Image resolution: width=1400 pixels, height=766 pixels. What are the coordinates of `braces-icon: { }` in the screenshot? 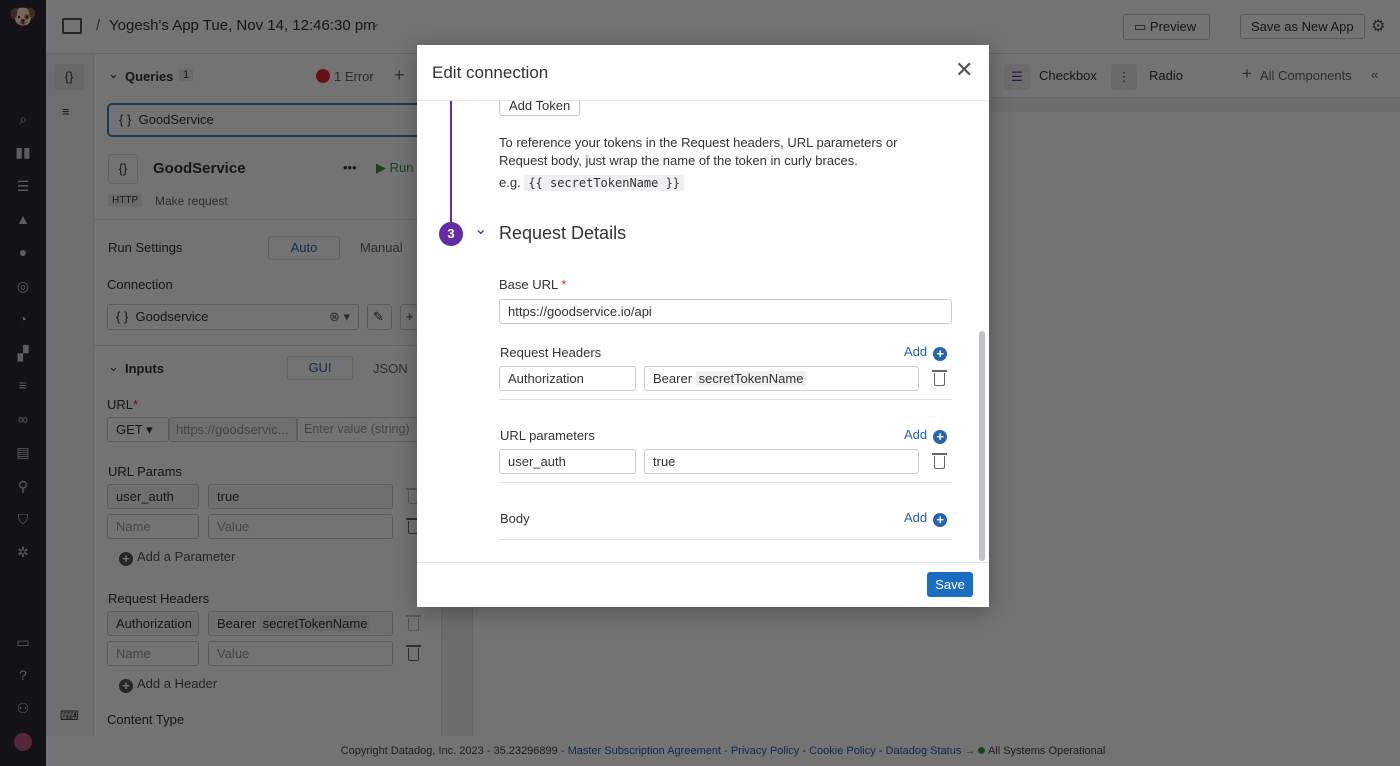 It's located at (125, 119).